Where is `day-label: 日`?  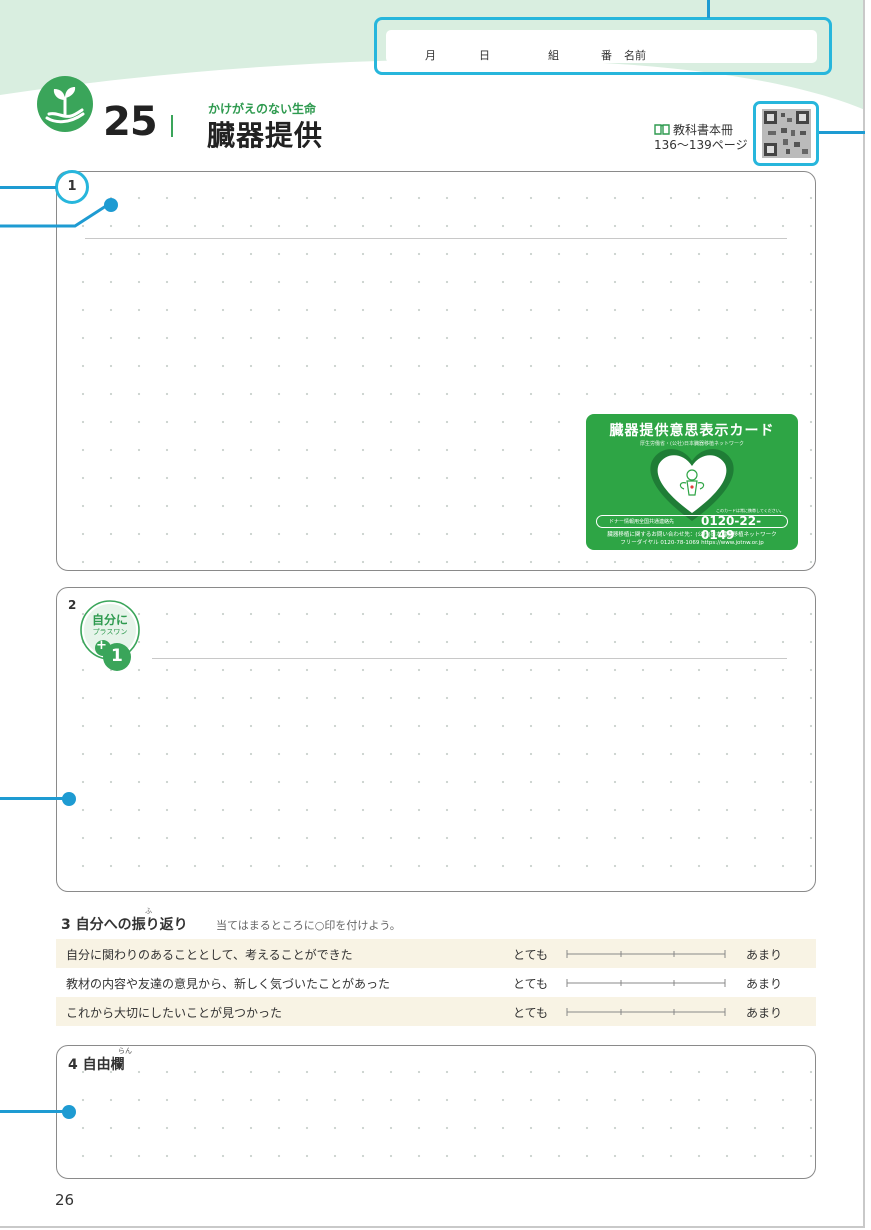 day-label: 日 is located at coordinates (484, 55).